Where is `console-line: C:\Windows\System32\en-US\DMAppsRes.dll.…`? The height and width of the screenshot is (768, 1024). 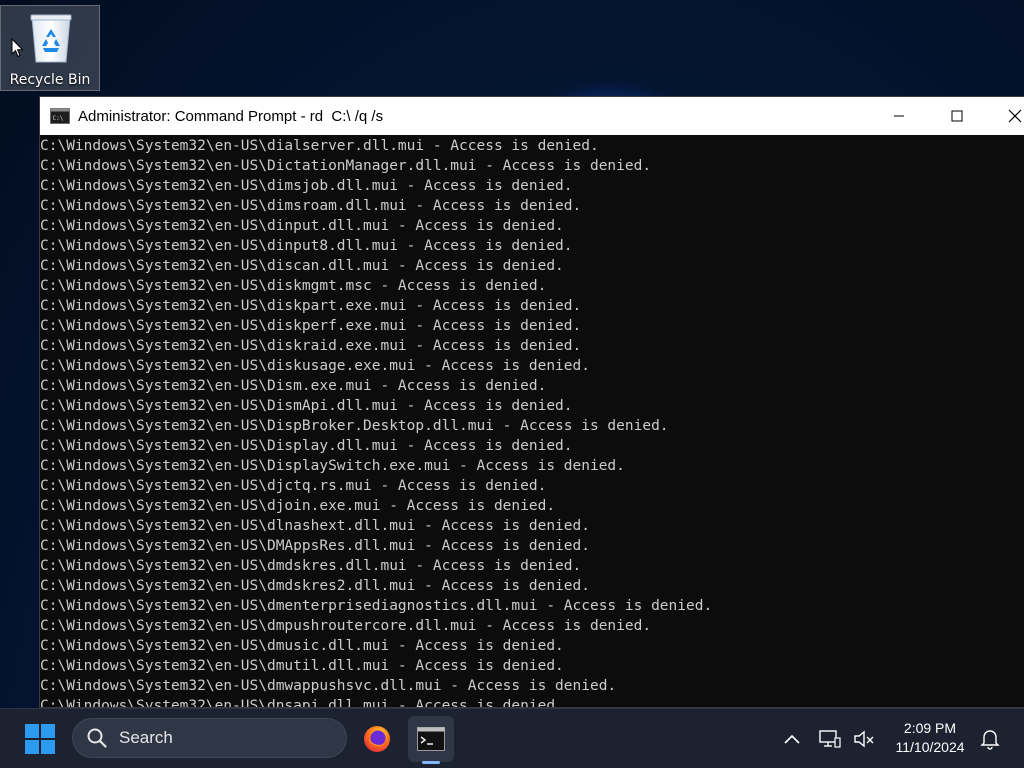 console-line: C:\Windows\System32\en-US\DMAppsRes.dll.… is located at coordinates (315, 546).